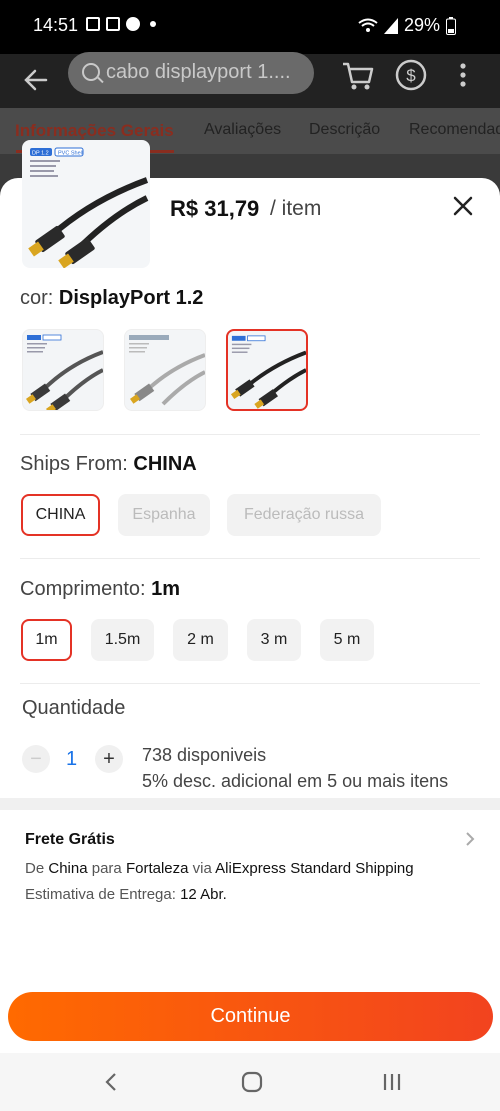  What do you see at coordinates (100, 894) in the screenshot?
I see `eta-label: Estimativa de Entrega:` at bounding box center [100, 894].